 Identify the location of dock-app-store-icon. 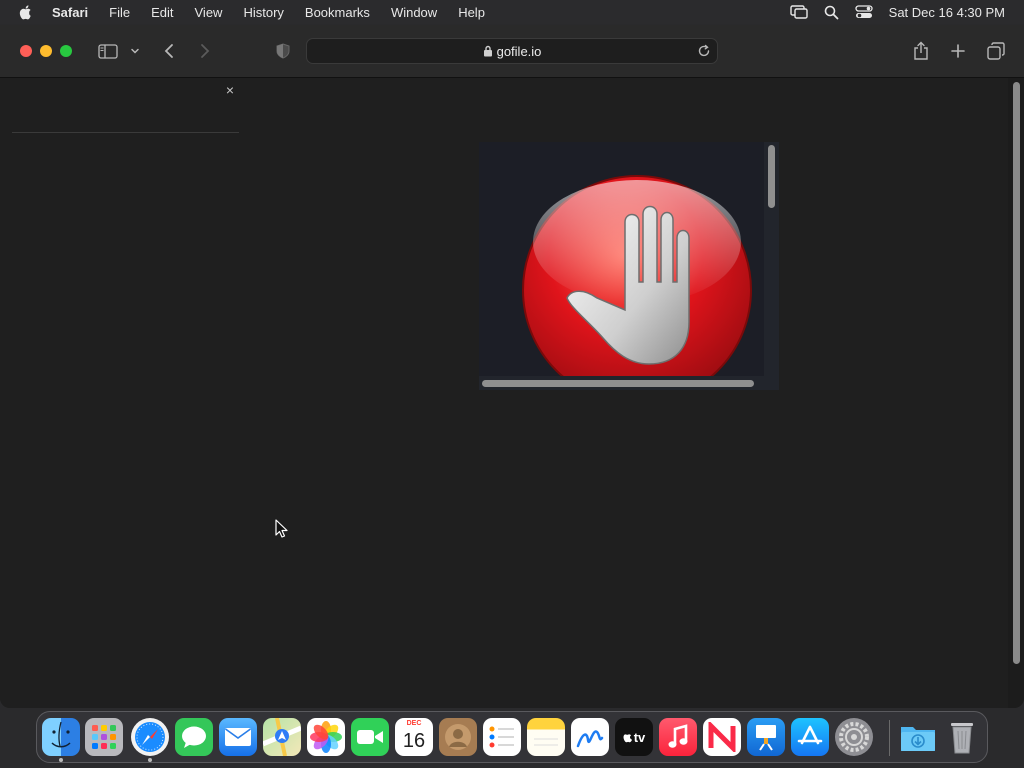
(810, 737).